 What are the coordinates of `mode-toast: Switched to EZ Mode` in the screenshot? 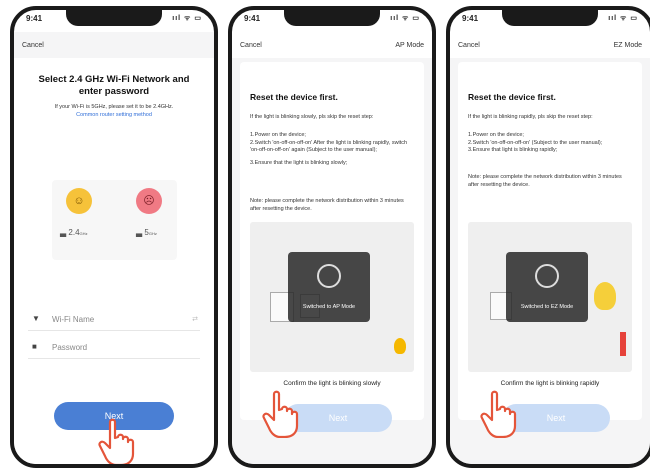 It's located at (547, 287).